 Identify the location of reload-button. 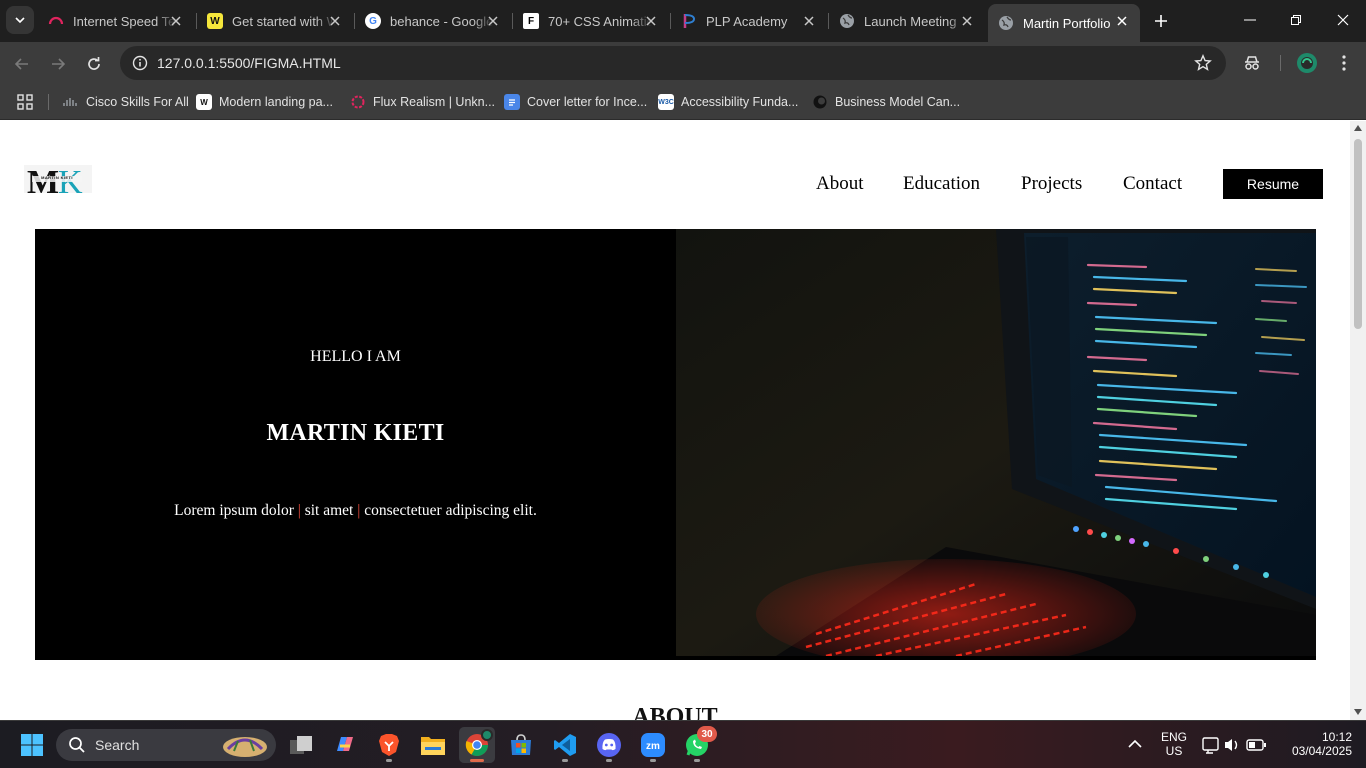
(94, 64).